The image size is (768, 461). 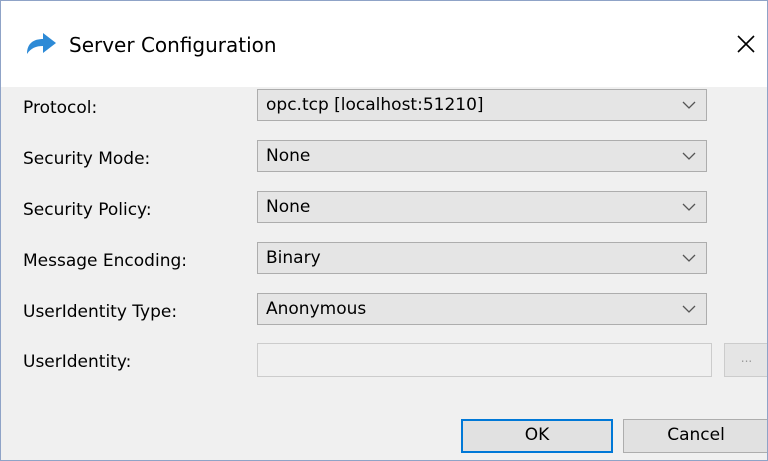 I want to click on user-identity-type-dropdown: Anonymous, so click(x=482, y=309).